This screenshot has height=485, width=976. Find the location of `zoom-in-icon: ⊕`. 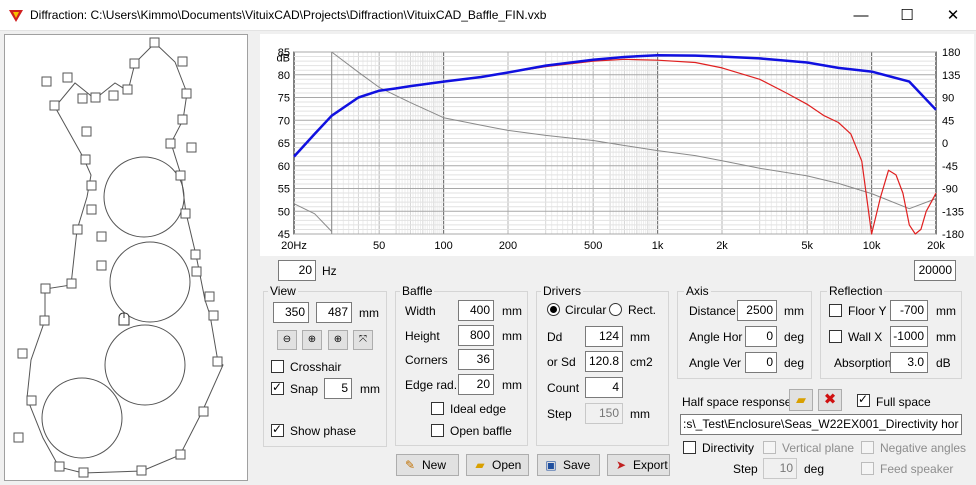

zoom-in-icon: ⊕ is located at coordinates (338, 340).